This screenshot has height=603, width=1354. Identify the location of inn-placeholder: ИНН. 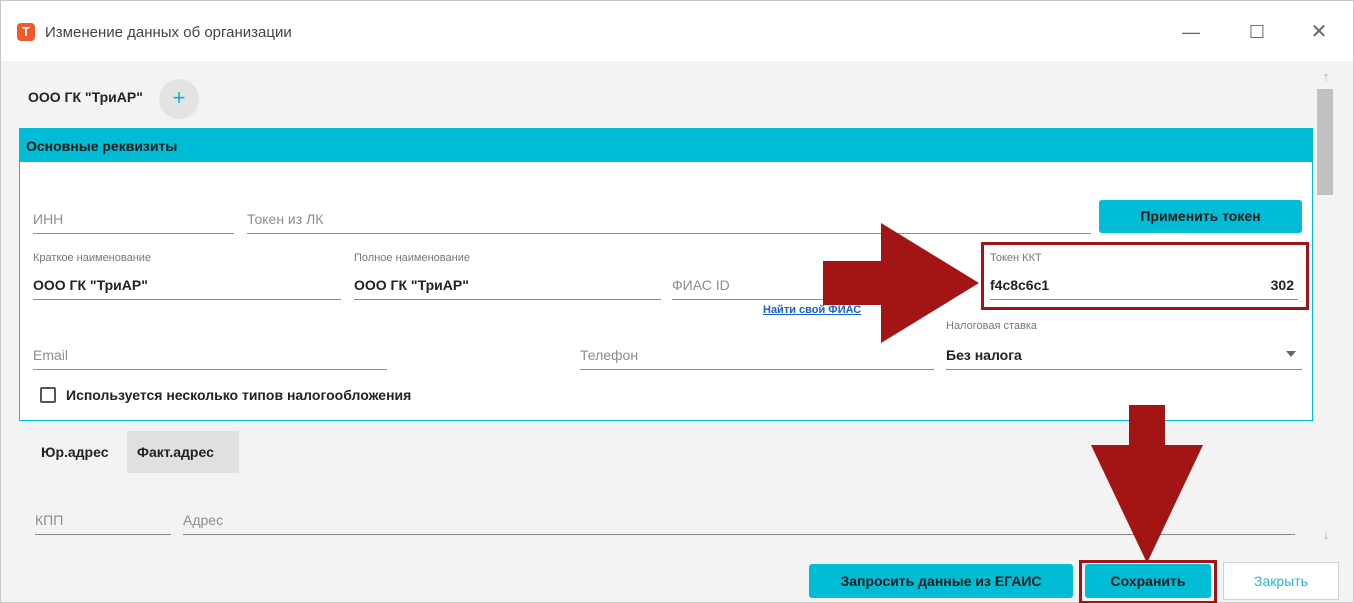
(48, 219).